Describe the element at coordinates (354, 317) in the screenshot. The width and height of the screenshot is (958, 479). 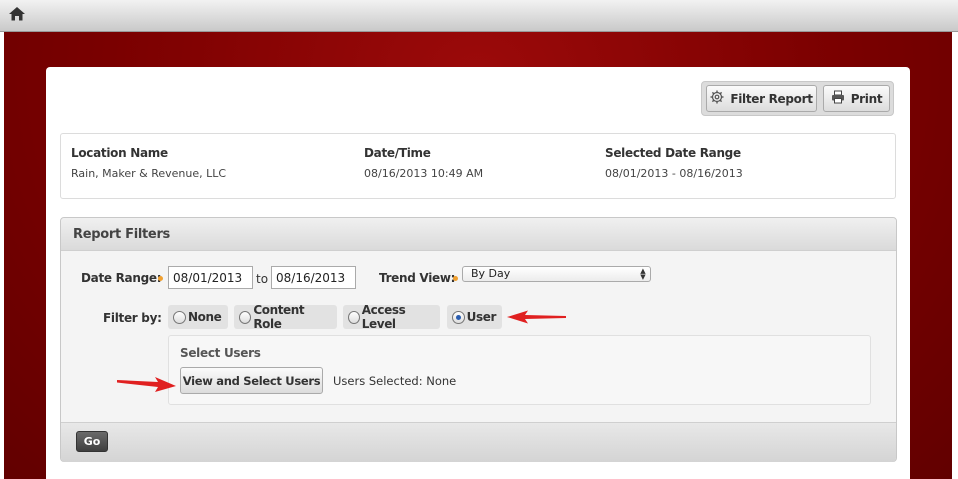
I see `radio-access-level` at that location.